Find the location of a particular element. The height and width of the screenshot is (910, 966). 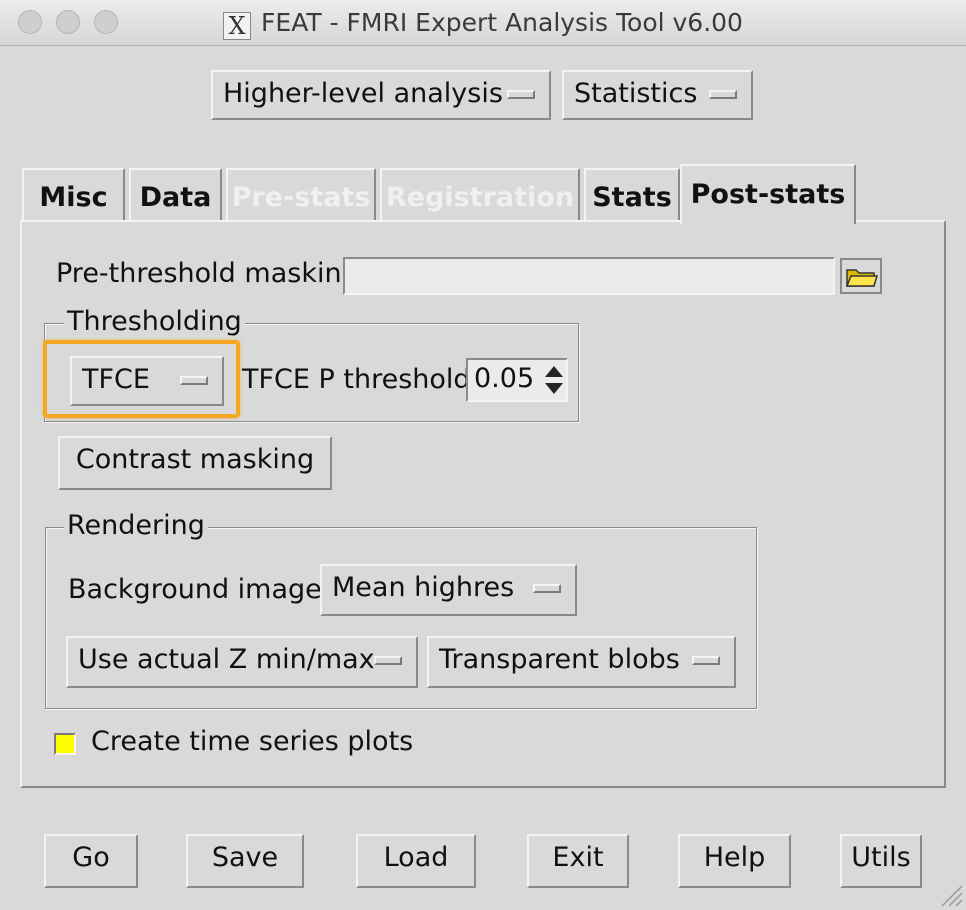

exit-button: Exit is located at coordinates (578, 861).